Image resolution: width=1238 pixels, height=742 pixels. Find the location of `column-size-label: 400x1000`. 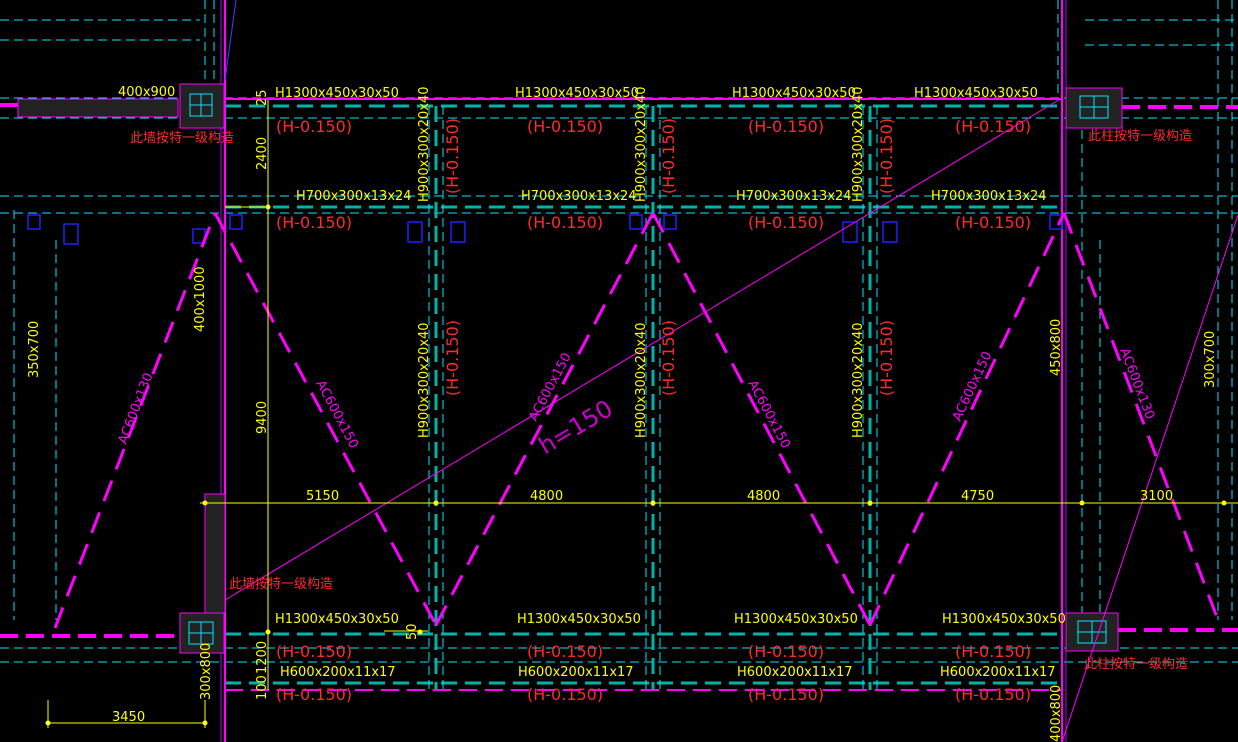

column-size-label: 400x1000 is located at coordinates (200, 299).